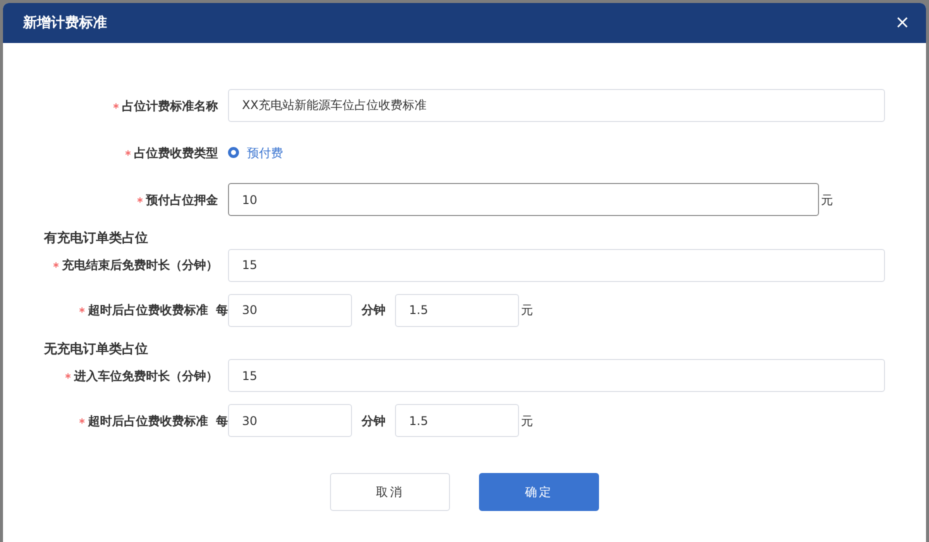 The width and height of the screenshot is (929, 542). What do you see at coordinates (146, 376) in the screenshot?
I see `field-label: 进入车位免费时长（分钟）` at bounding box center [146, 376].